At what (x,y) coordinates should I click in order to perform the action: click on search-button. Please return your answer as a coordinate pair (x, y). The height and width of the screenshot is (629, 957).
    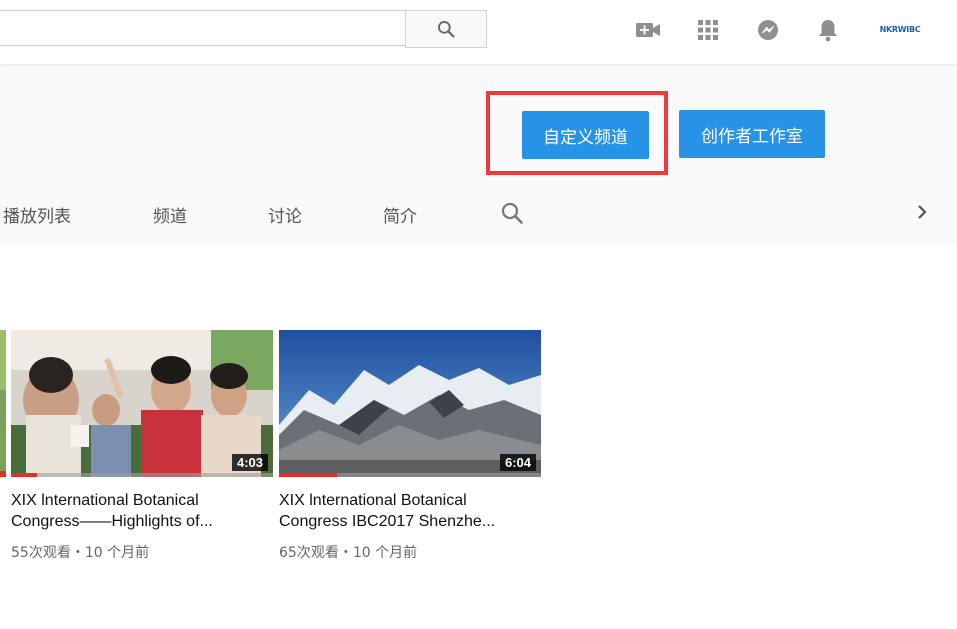
    Looking at the image, I should click on (446, 29).